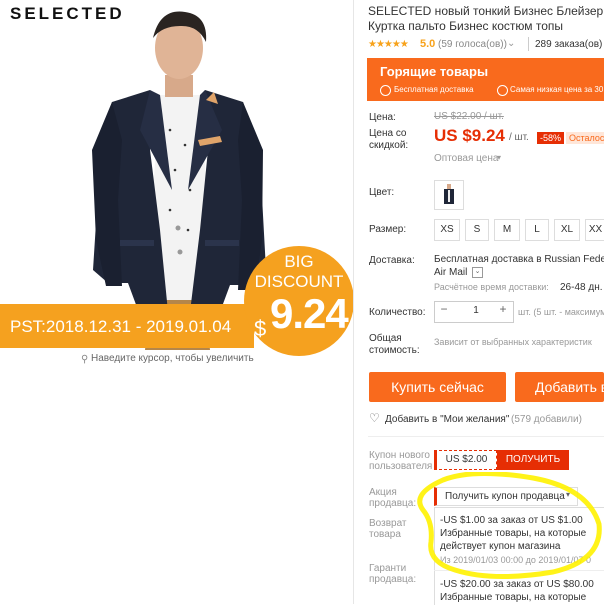 Image resolution: width=604 pixels, height=605 pixels. What do you see at coordinates (513, 597) in the screenshot?
I see `coupon-2-desc-1: Избранные товары, на которые` at bounding box center [513, 597].